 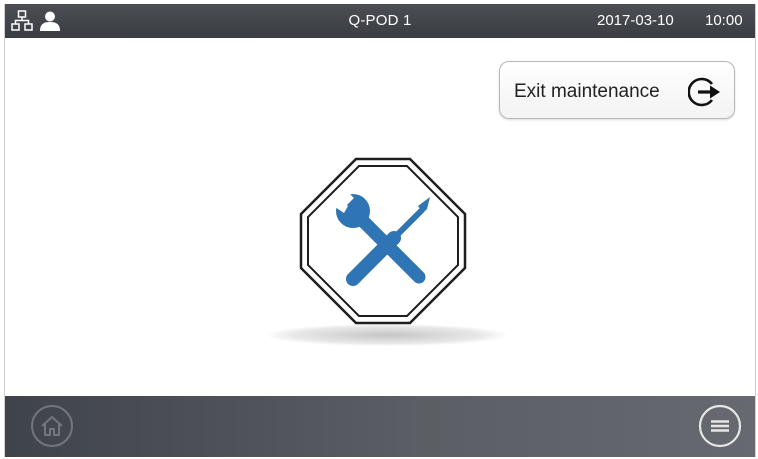 I want to click on status-bar: Q-POD 1 2017-03-10 10:00, so click(x=380, y=21).